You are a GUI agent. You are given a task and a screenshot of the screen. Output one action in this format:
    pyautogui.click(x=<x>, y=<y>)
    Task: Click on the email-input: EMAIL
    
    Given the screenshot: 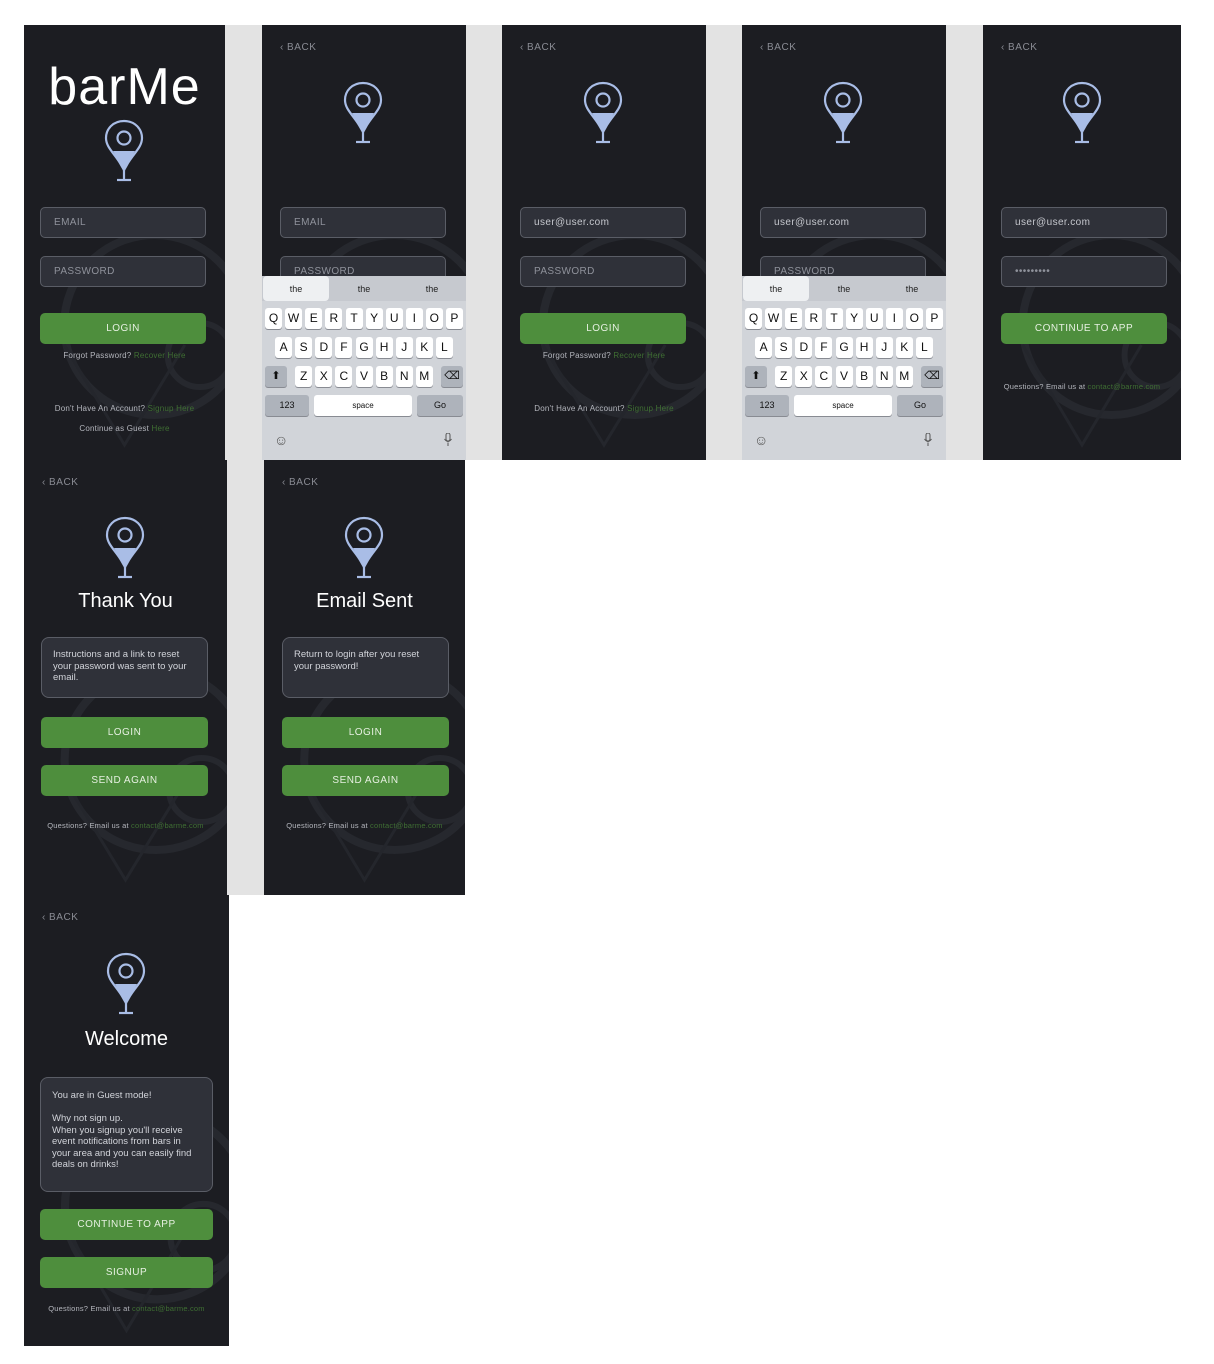 What is the action you would take?
    pyautogui.click(x=363, y=222)
    